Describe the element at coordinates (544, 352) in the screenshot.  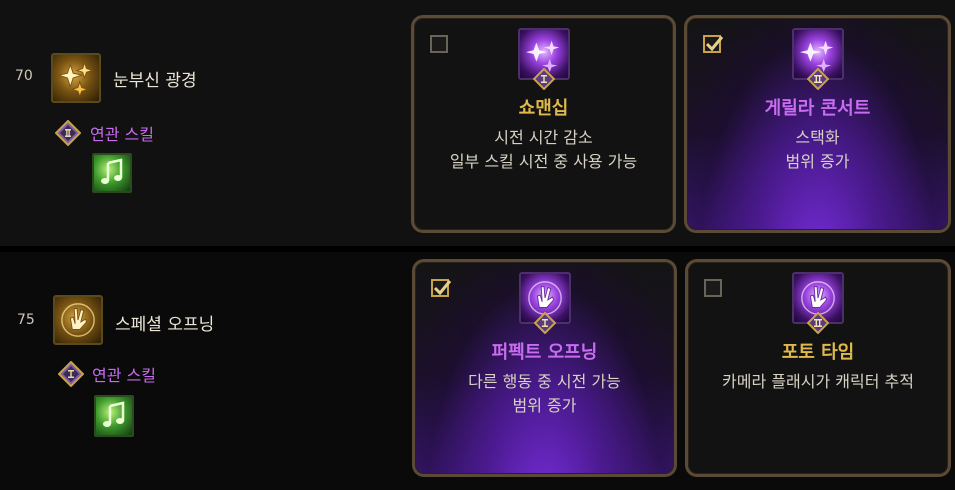
I see `option-title: 퍼펙트 오프닝` at that location.